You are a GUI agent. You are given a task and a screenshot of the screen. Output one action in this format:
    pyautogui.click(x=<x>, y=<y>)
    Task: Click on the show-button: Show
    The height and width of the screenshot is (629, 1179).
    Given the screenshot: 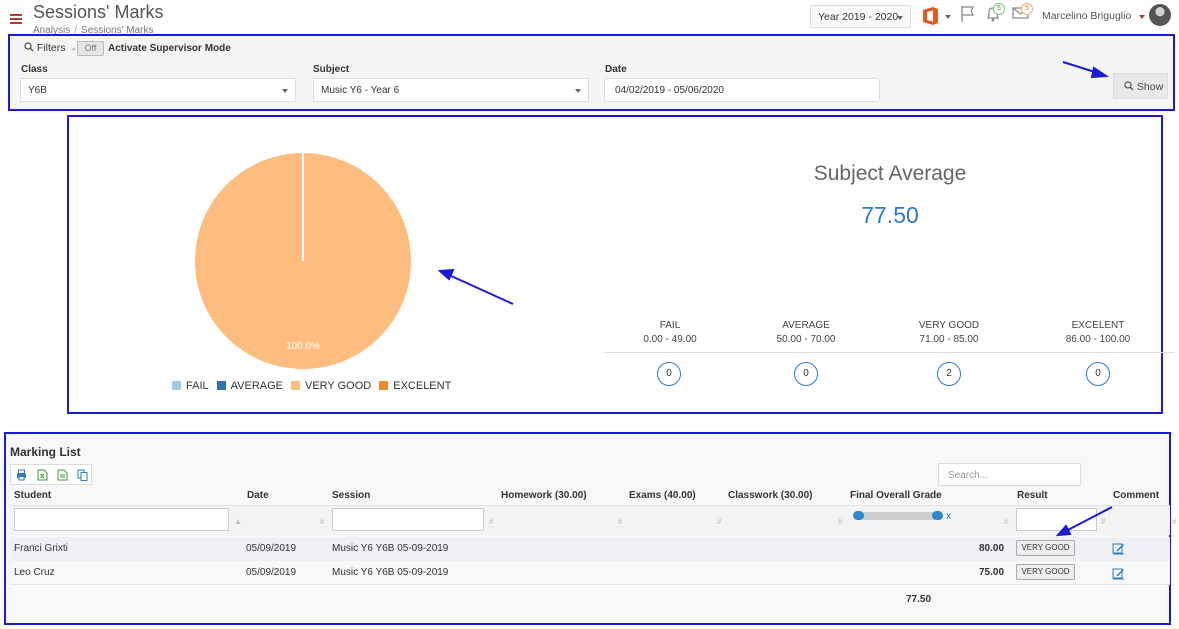 What is the action you would take?
    pyautogui.click(x=1140, y=86)
    